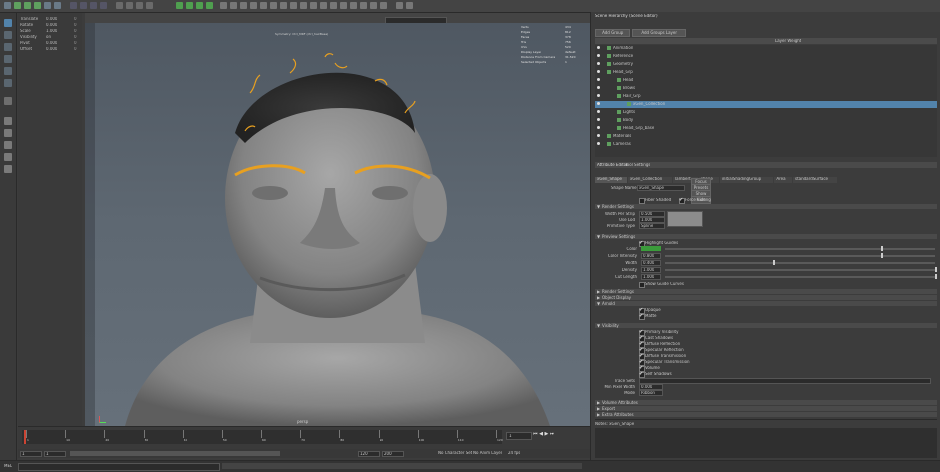 This screenshot has width=940, height=472. I want to click on section-render-settings: ▼ Render Settings, so click(766, 206).